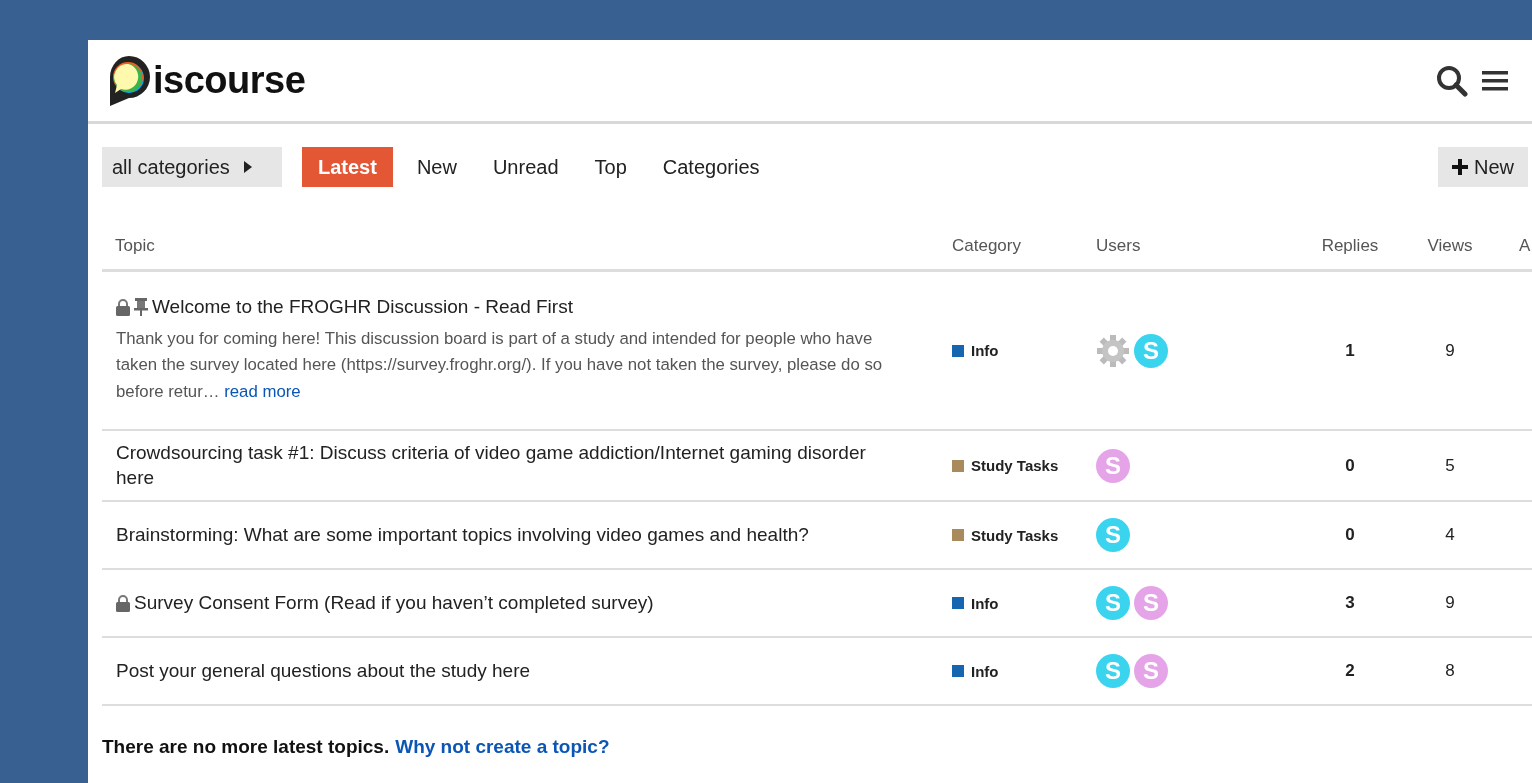 This screenshot has height=783, width=1532. Describe the element at coordinates (1511, 245) in the screenshot. I see `column-header: A` at that location.